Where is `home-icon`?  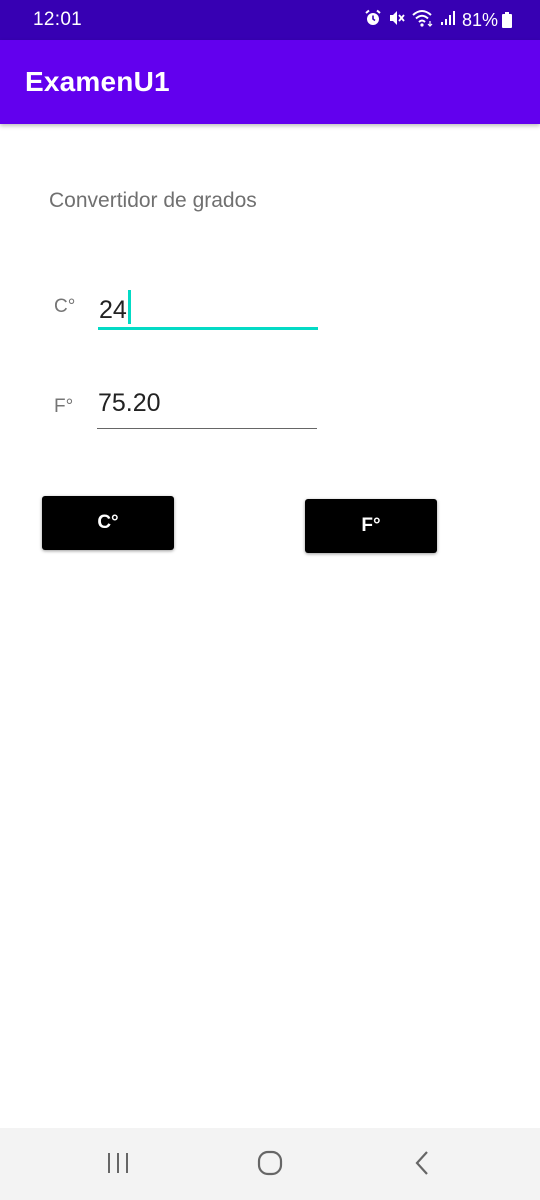
home-icon is located at coordinates (270, 1163).